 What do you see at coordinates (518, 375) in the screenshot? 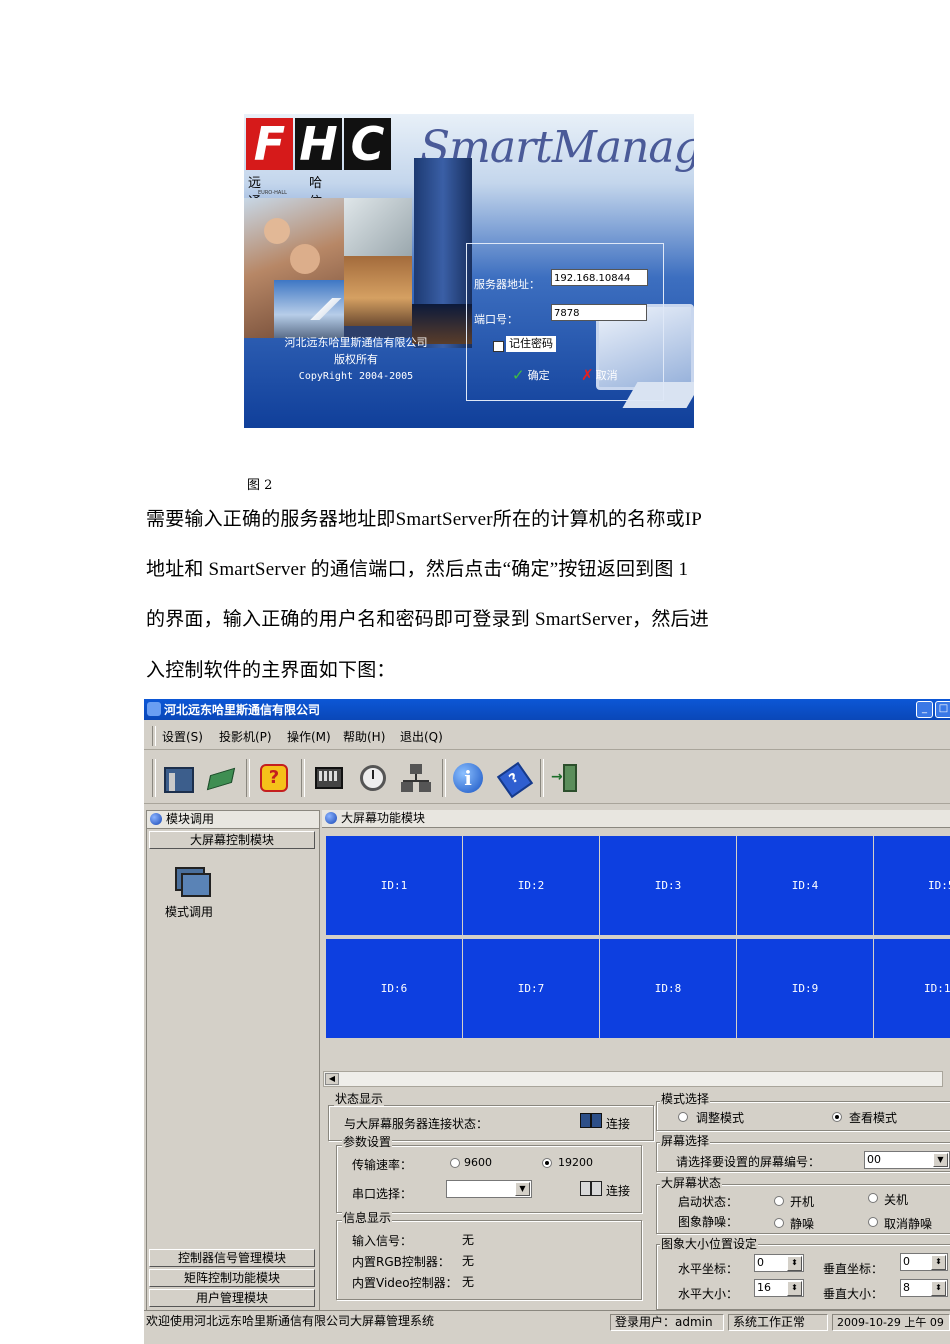
I see `checkmark-icon: ✓` at bounding box center [518, 375].